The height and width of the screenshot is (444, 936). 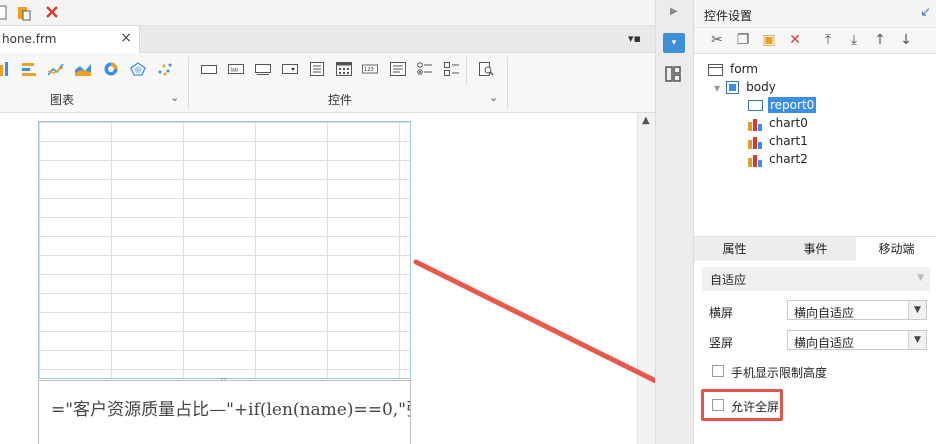 I want to click on formula-text: ="客户资源质量占比—"+if(len(name)==0,"张, so click(x=231, y=410).